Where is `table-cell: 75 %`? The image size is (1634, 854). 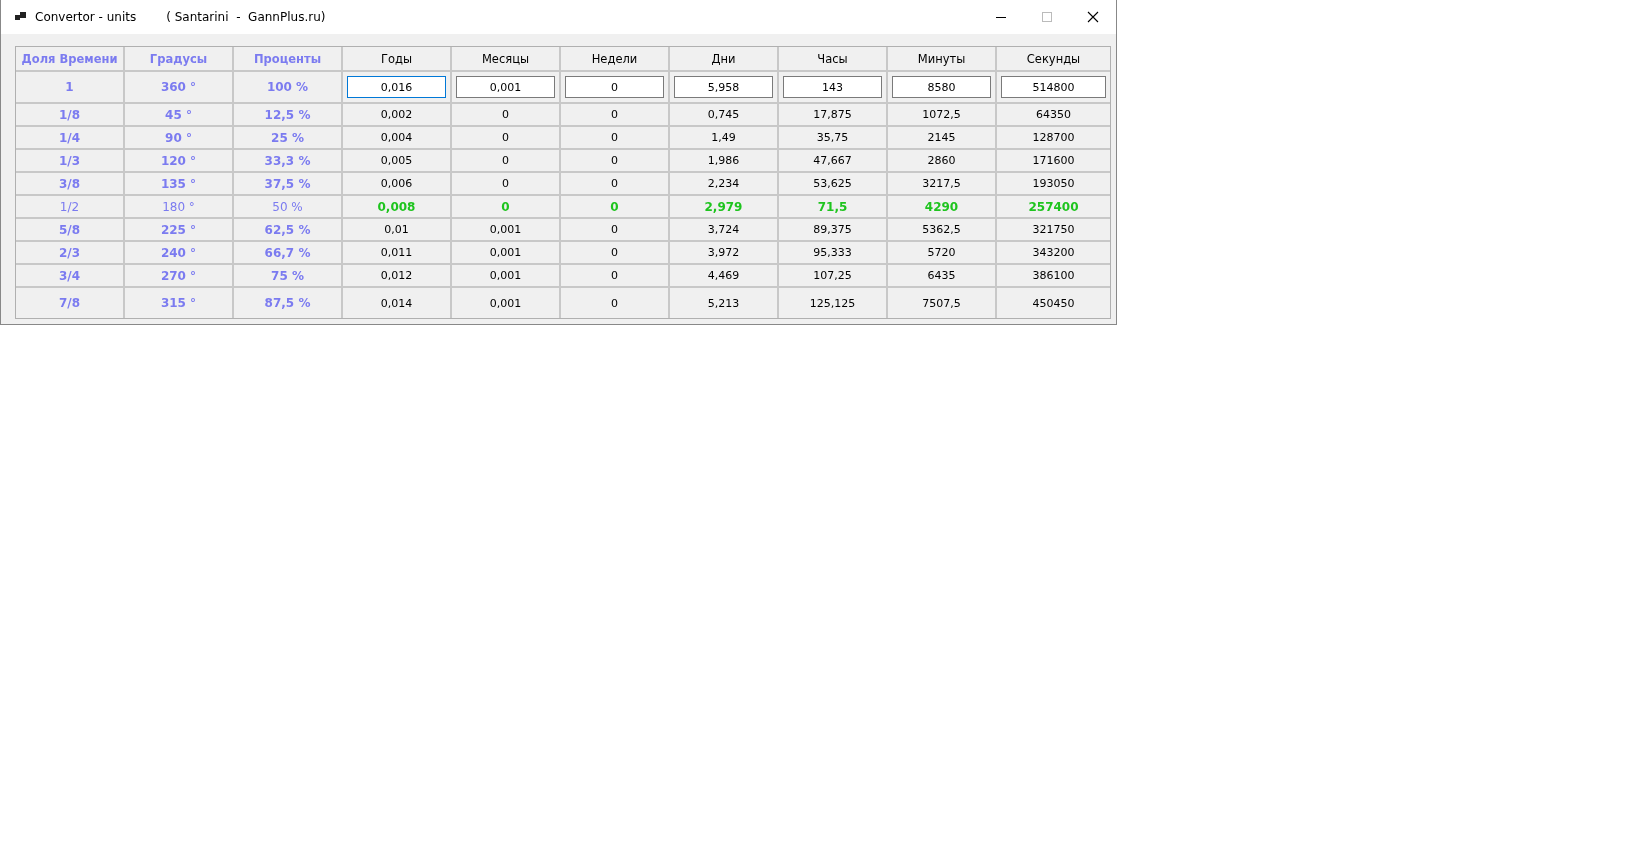 table-cell: 75 % is located at coordinates (287, 275).